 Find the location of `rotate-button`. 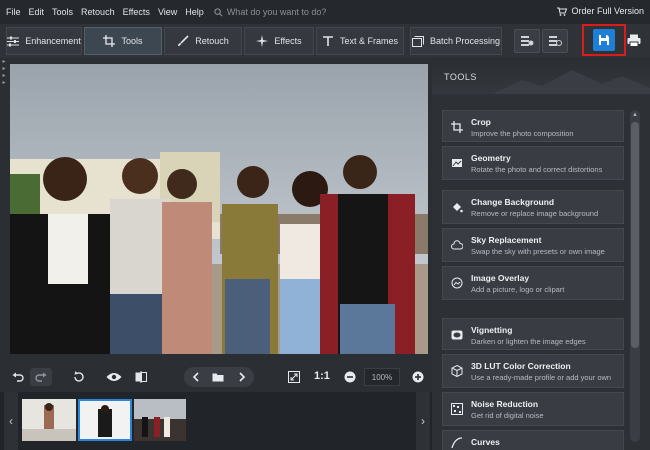

rotate-button is located at coordinates (79, 377).